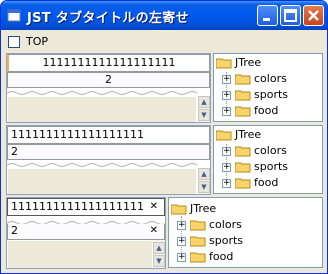 The image size is (328, 274). I want to click on tab-2-first: 1111111111111111111, so click(108, 135).